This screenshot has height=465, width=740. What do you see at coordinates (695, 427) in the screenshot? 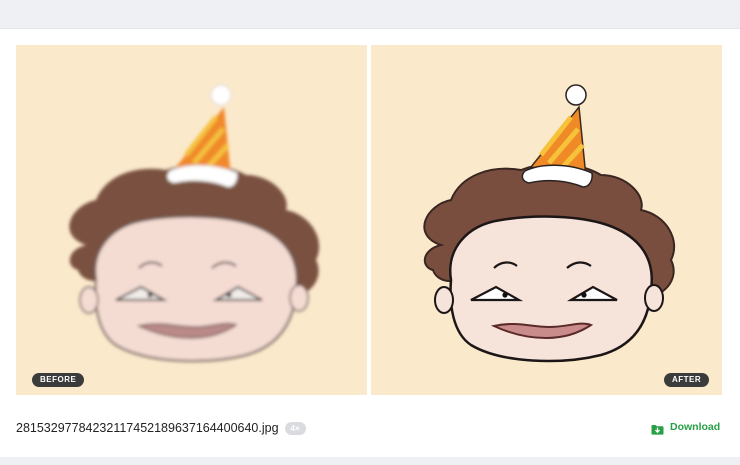
I see `download-label: Download` at bounding box center [695, 427].